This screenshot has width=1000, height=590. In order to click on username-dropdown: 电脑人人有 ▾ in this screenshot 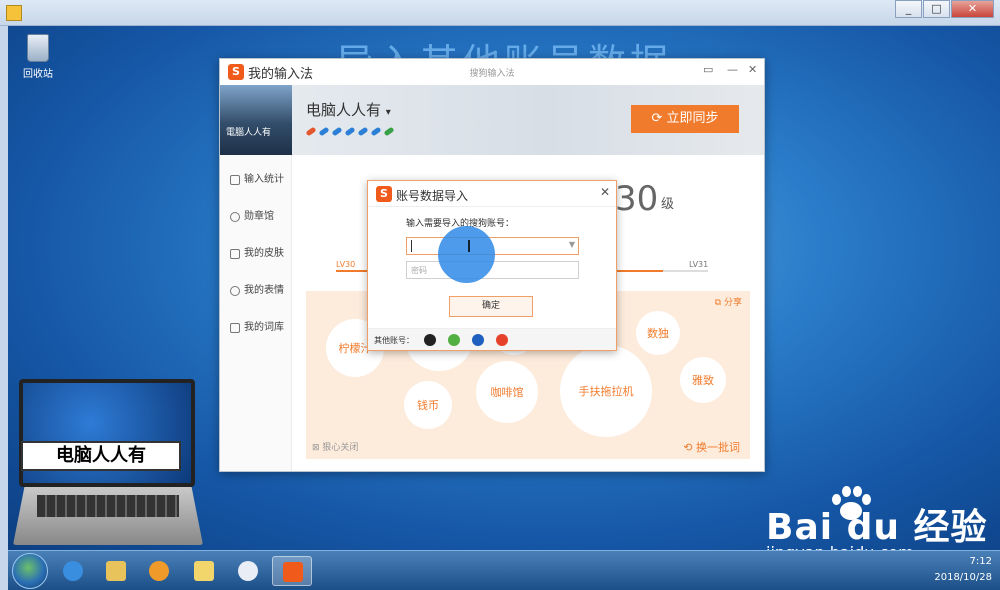, I will do `click(348, 109)`.